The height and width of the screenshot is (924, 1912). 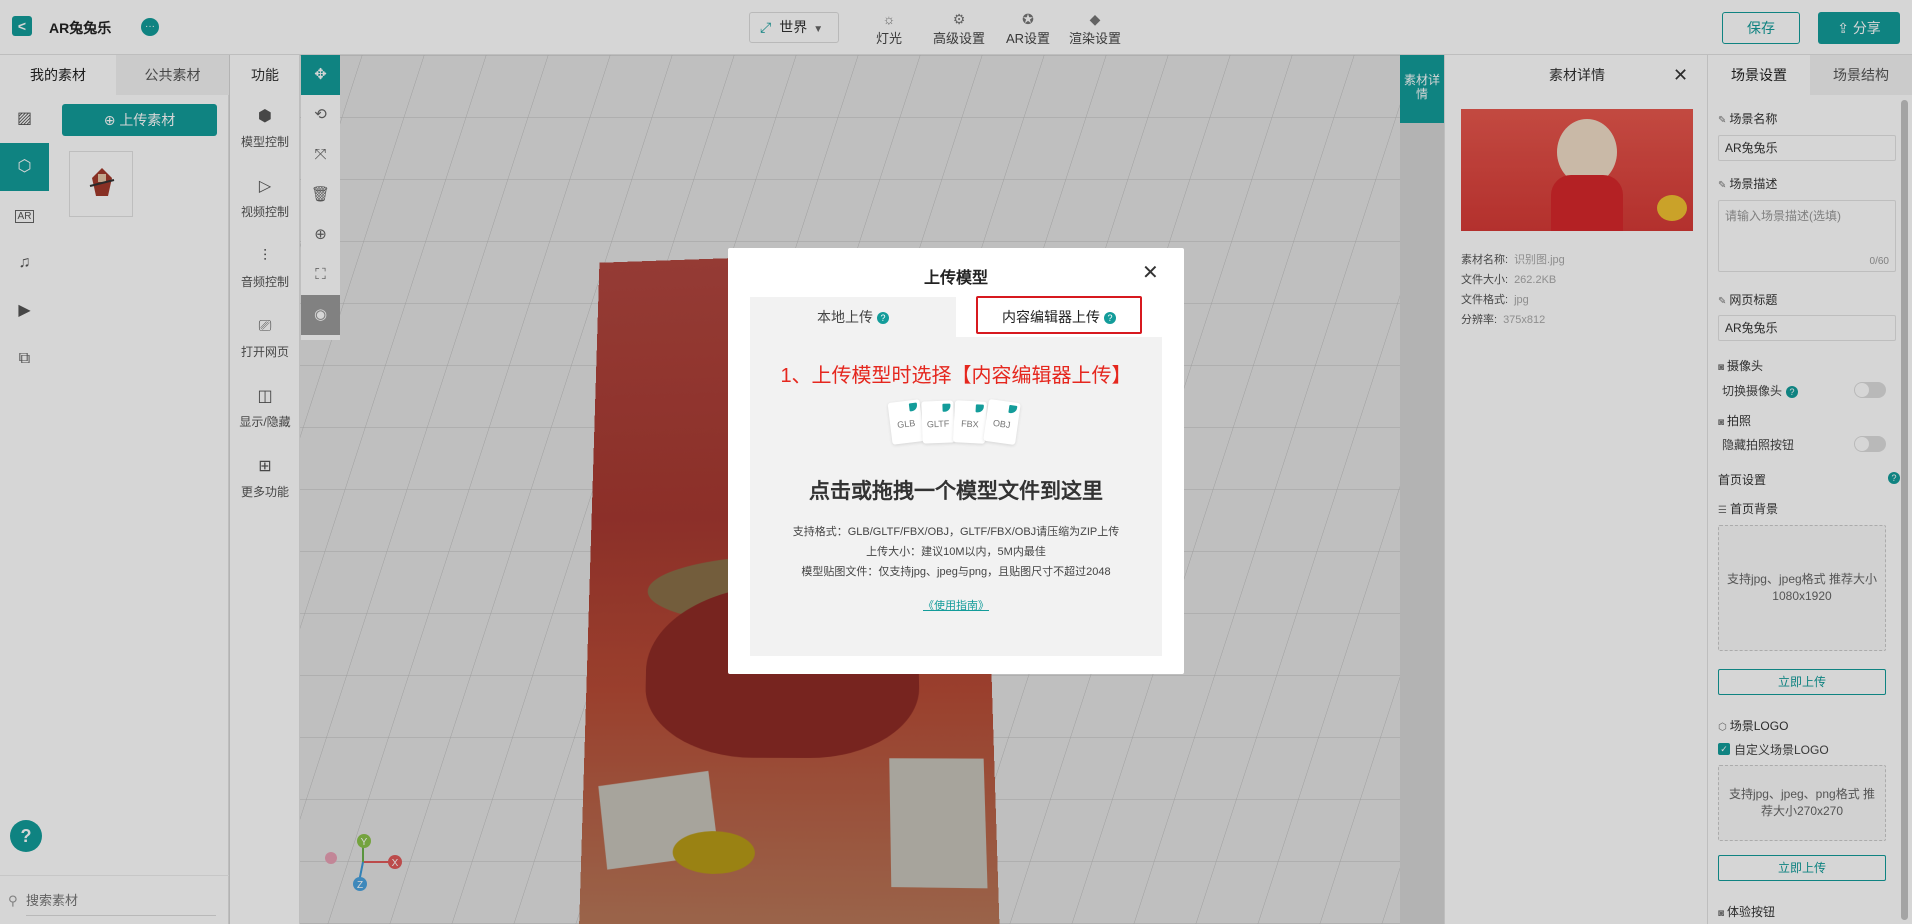 What do you see at coordinates (845, 317) in the screenshot?
I see `tab-local-label: 本地上传` at bounding box center [845, 317].